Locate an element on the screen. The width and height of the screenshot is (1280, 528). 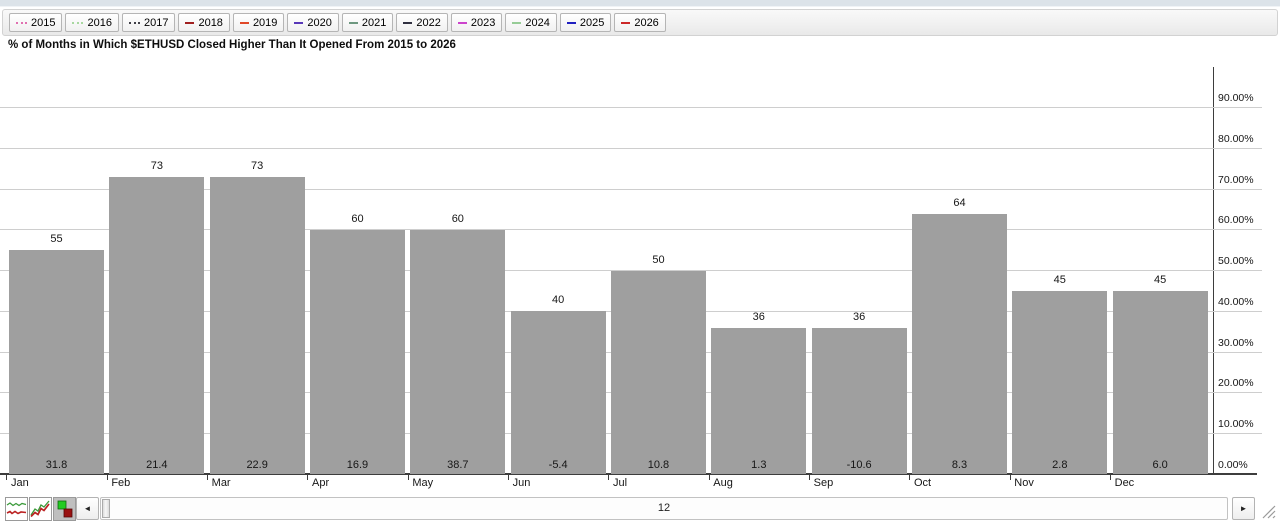
y-axis-tick-label: 0.00% is located at coordinates (1233, 465).